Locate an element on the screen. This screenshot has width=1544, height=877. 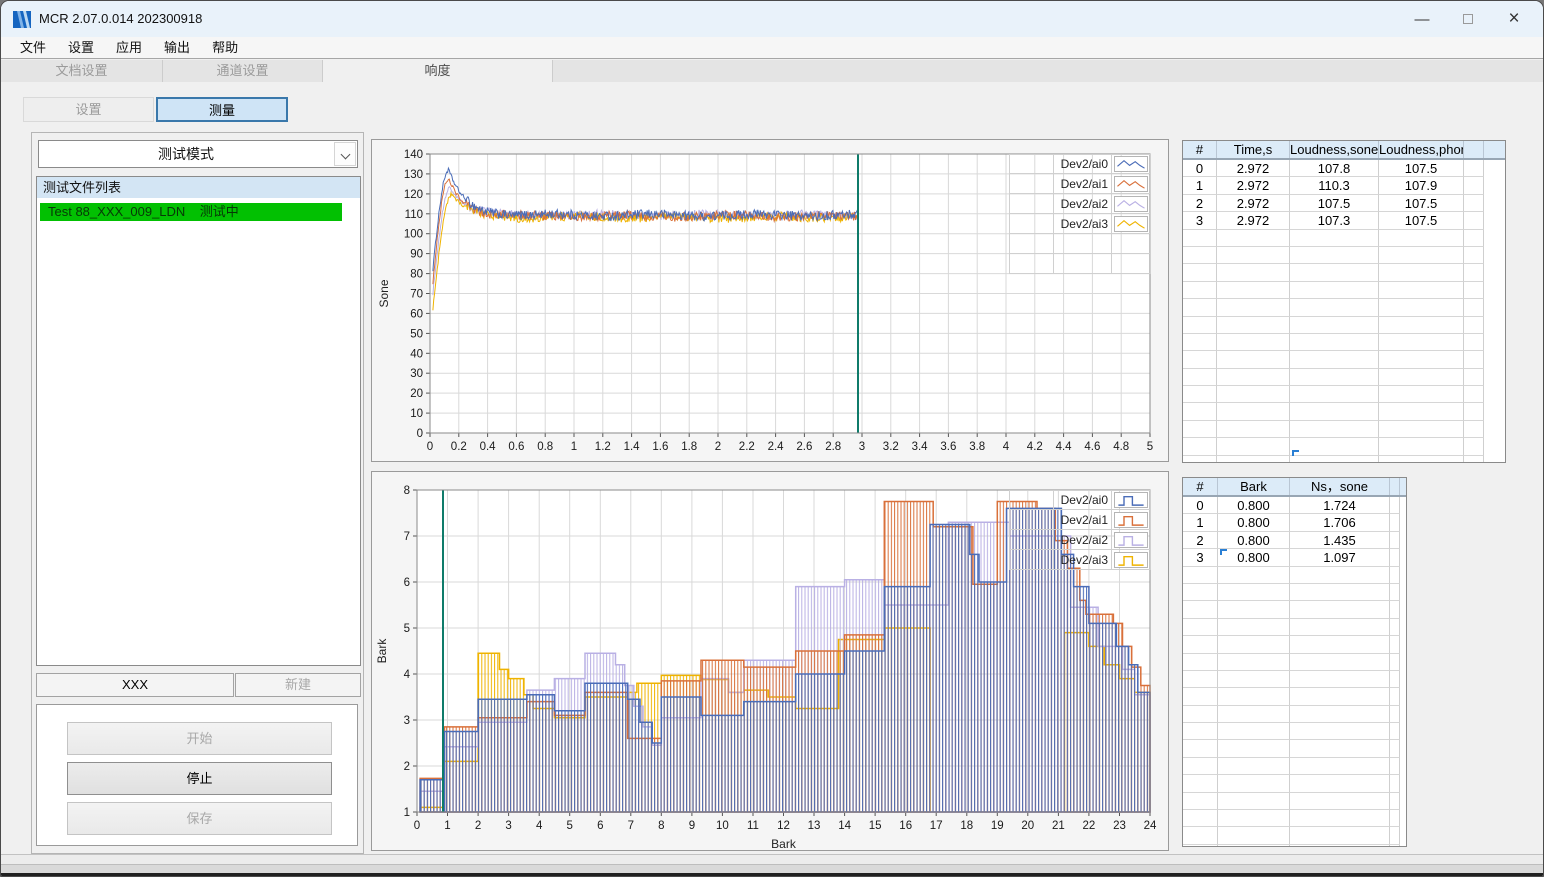
table-row: 1 0.800 1.706 is located at coordinates (1294, 523).